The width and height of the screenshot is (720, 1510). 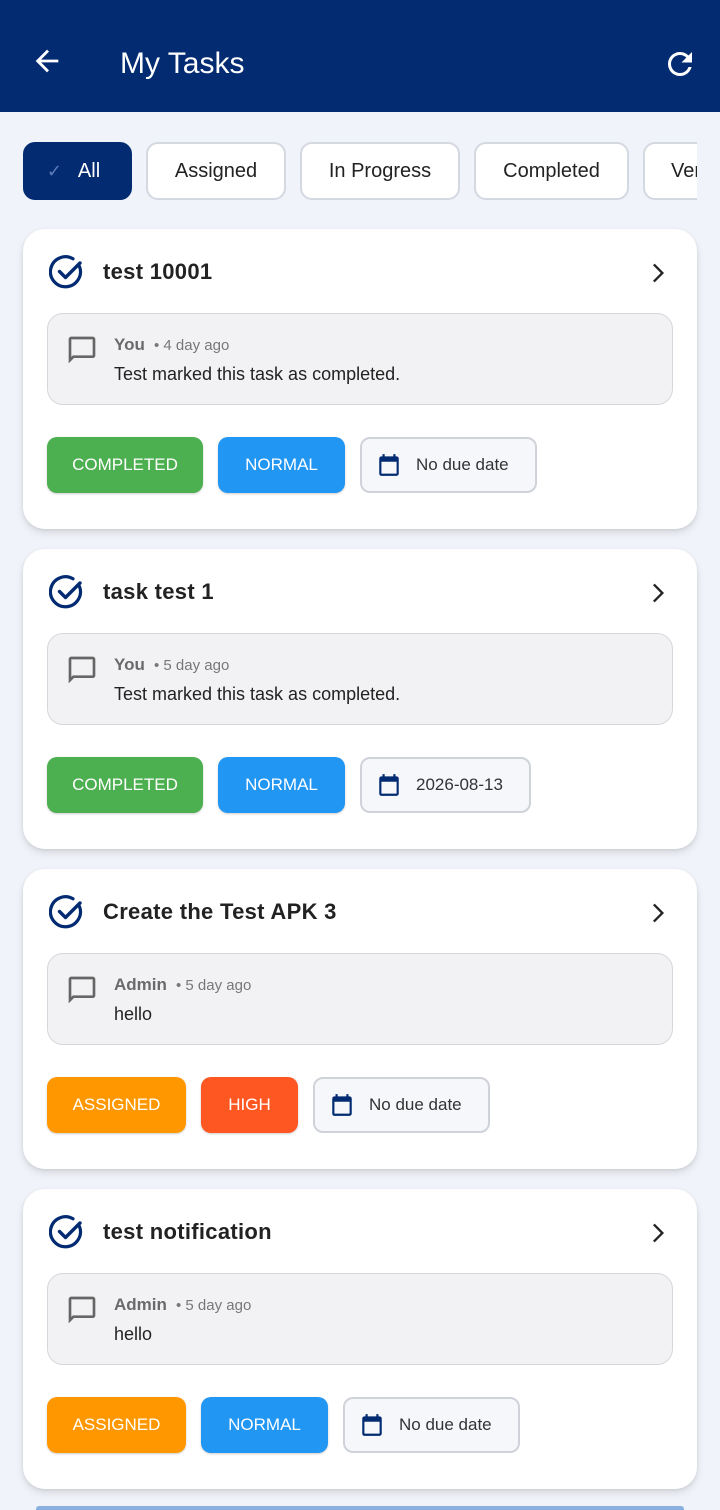 I want to click on task-title: task test 1, so click(x=158, y=591).